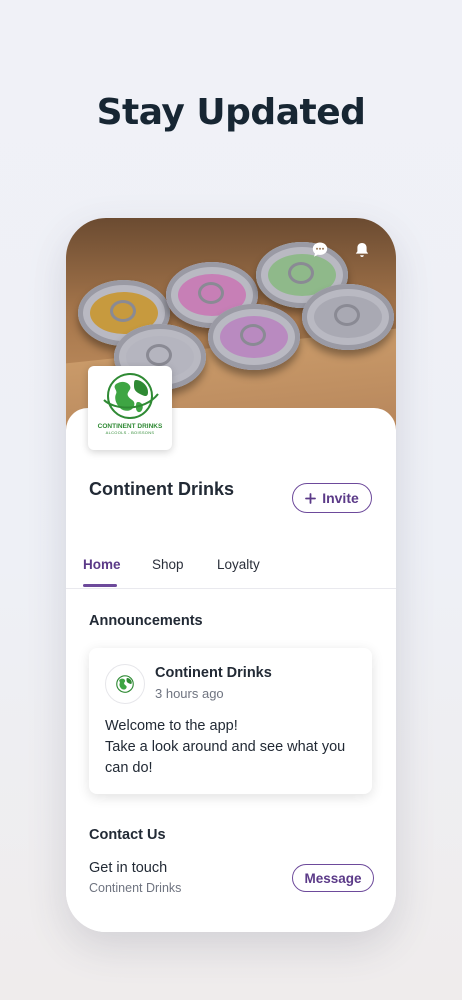  Describe the element at coordinates (333, 878) in the screenshot. I see `message-button: Message` at that location.